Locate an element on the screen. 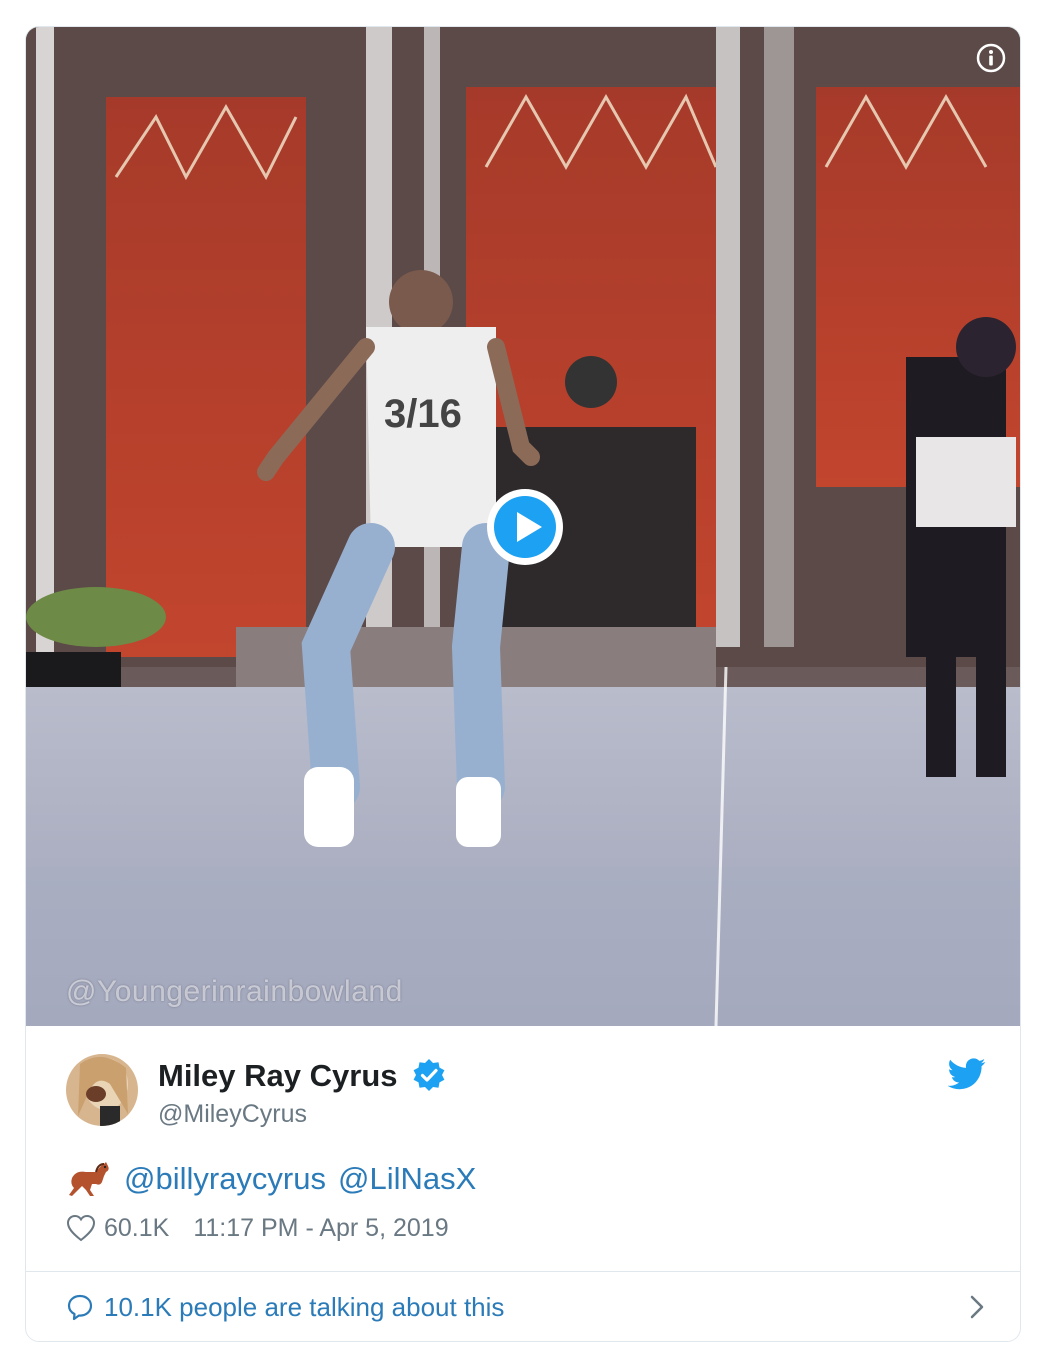 The image size is (1046, 1360). author-row: Miley Ray Cyrus @MileyCyrus is located at coordinates (526, 1094).